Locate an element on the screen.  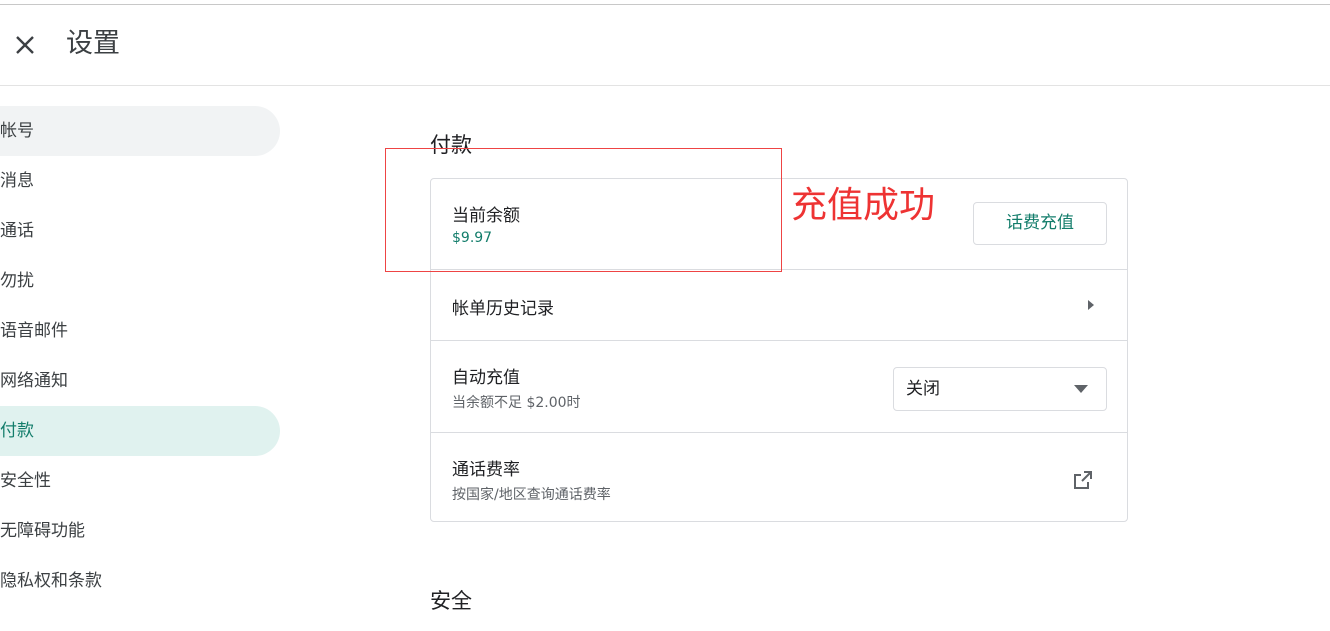
header: 设置 is located at coordinates (665, 45).